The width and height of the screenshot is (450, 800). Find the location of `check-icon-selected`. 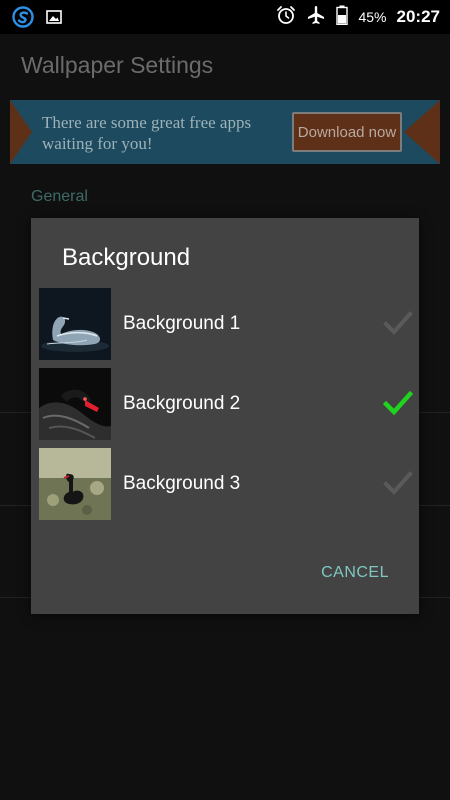

check-icon-selected is located at coordinates (398, 403).